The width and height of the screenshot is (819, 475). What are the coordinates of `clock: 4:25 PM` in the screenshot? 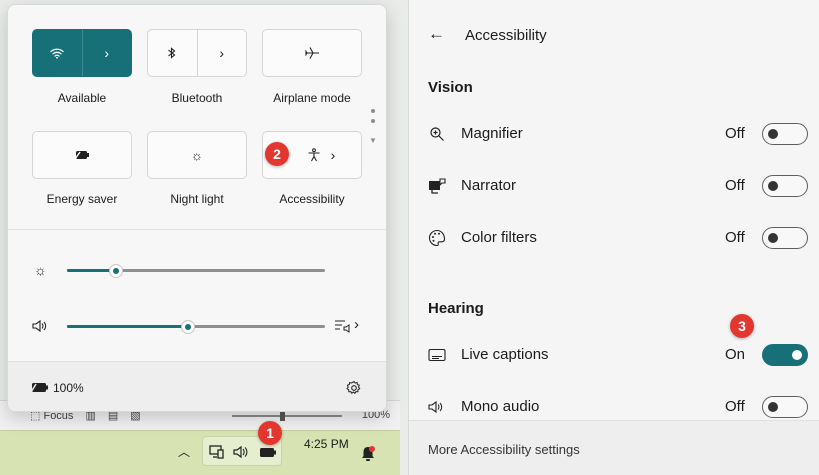 It's located at (326, 444).